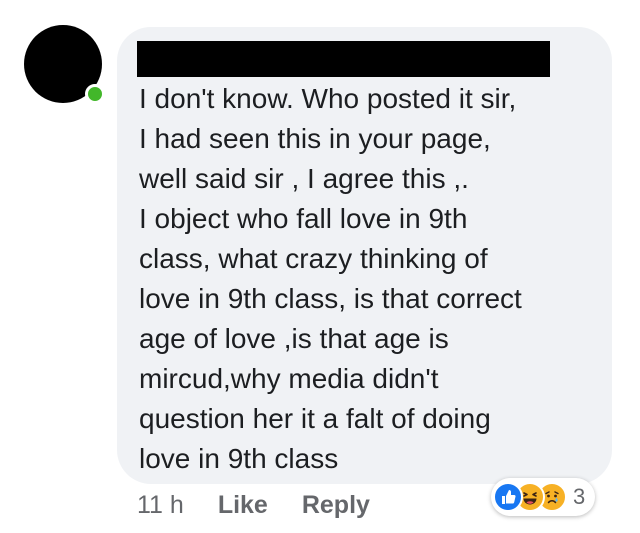  What do you see at coordinates (315, 138) in the screenshot?
I see `comment-line: I had seen this in your page,` at bounding box center [315, 138].